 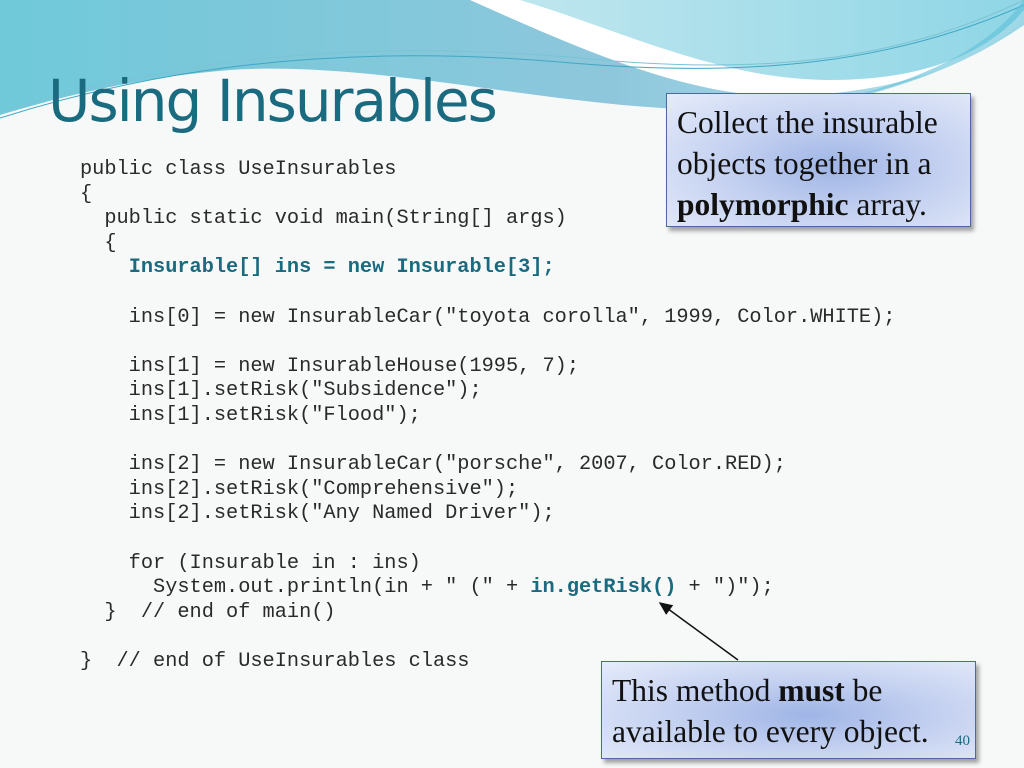 What do you see at coordinates (341, 268) in the screenshot?
I see `highlighted-array-declaration: Insurable[] ins = new Insurable[3];` at bounding box center [341, 268].